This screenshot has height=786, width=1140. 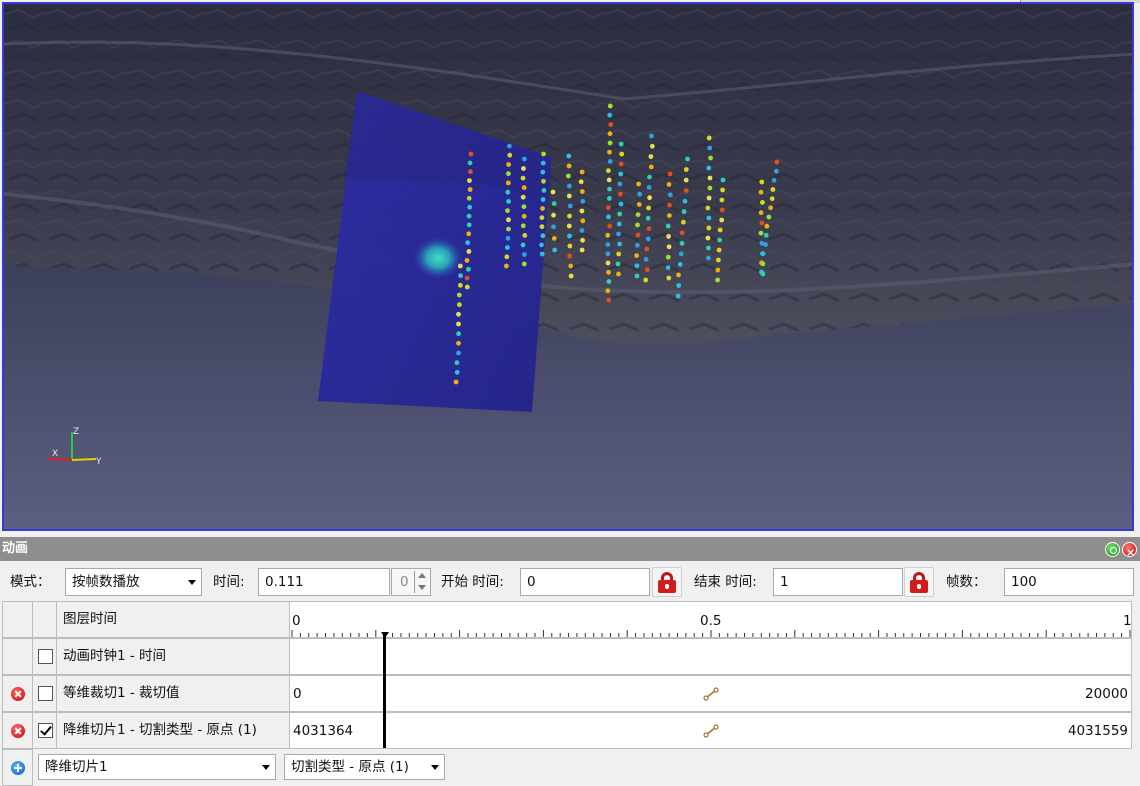 I want to click on timeline-ruler: 0 0.5 1, so click(x=710, y=619).